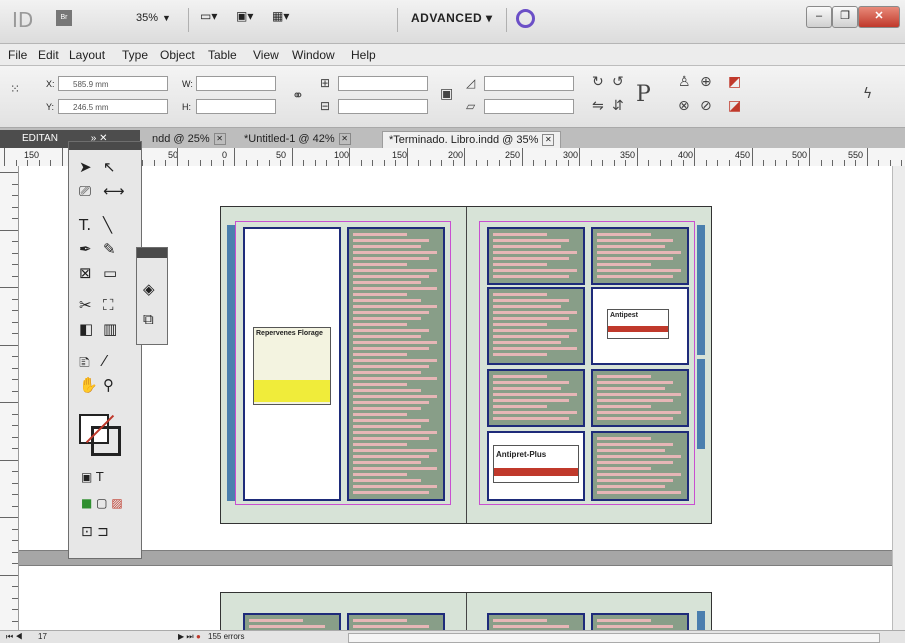 Image resolution: width=905 pixels, height=643 pixels. I want to click on zoom-tool-icon: ⚲, so click(108, 385).